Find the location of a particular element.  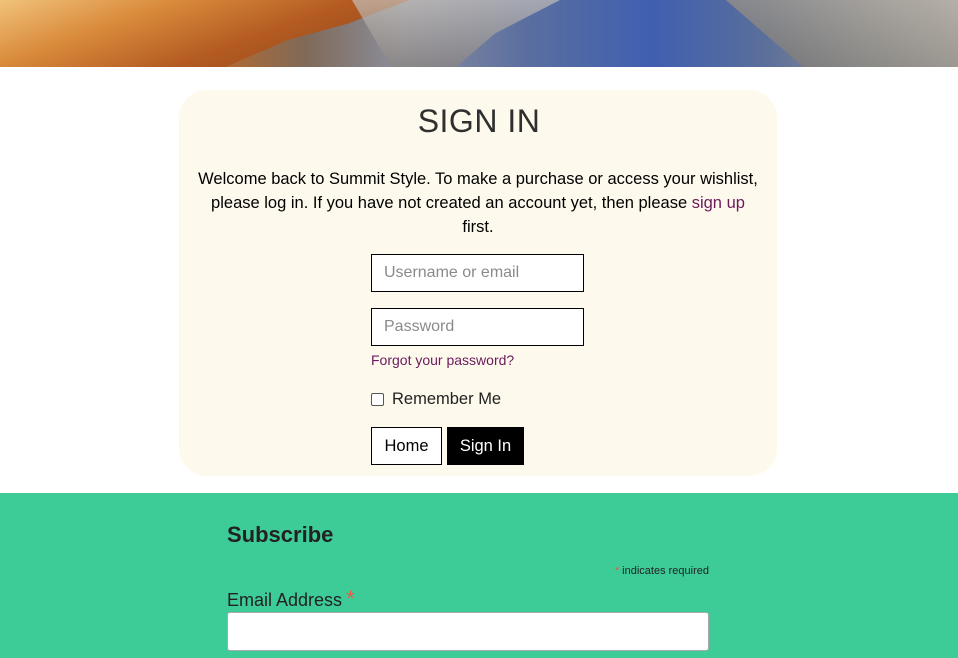

email-address-input is located at coordinates (468, 631).